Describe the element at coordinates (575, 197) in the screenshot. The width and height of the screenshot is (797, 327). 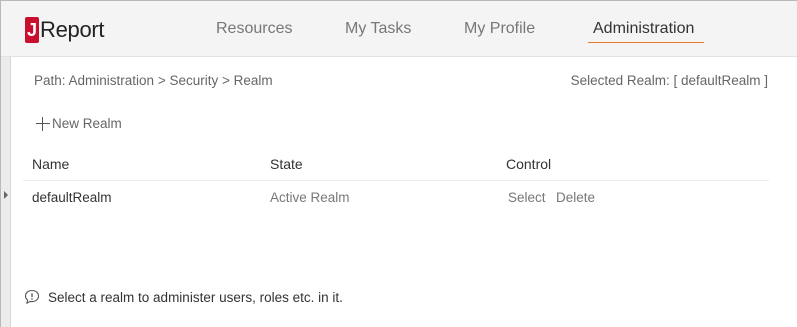
I see `delete-realm-link: Delete` at that location.